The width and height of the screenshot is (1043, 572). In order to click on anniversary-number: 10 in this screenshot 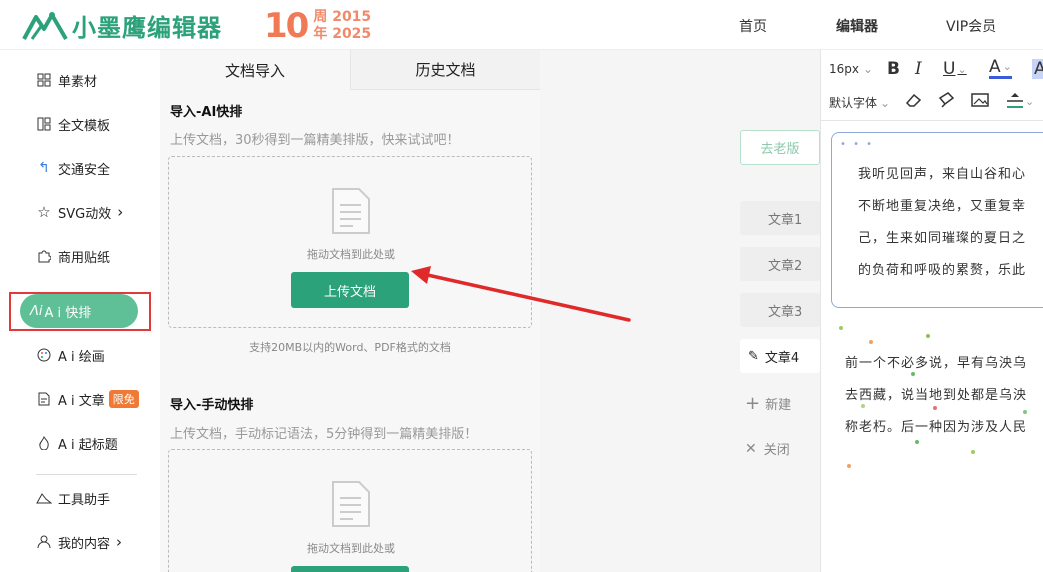, I will do `click(286, 26)`.